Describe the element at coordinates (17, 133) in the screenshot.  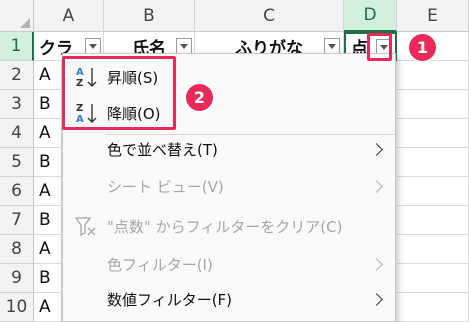
I see `row-header-4: 4` at that location.